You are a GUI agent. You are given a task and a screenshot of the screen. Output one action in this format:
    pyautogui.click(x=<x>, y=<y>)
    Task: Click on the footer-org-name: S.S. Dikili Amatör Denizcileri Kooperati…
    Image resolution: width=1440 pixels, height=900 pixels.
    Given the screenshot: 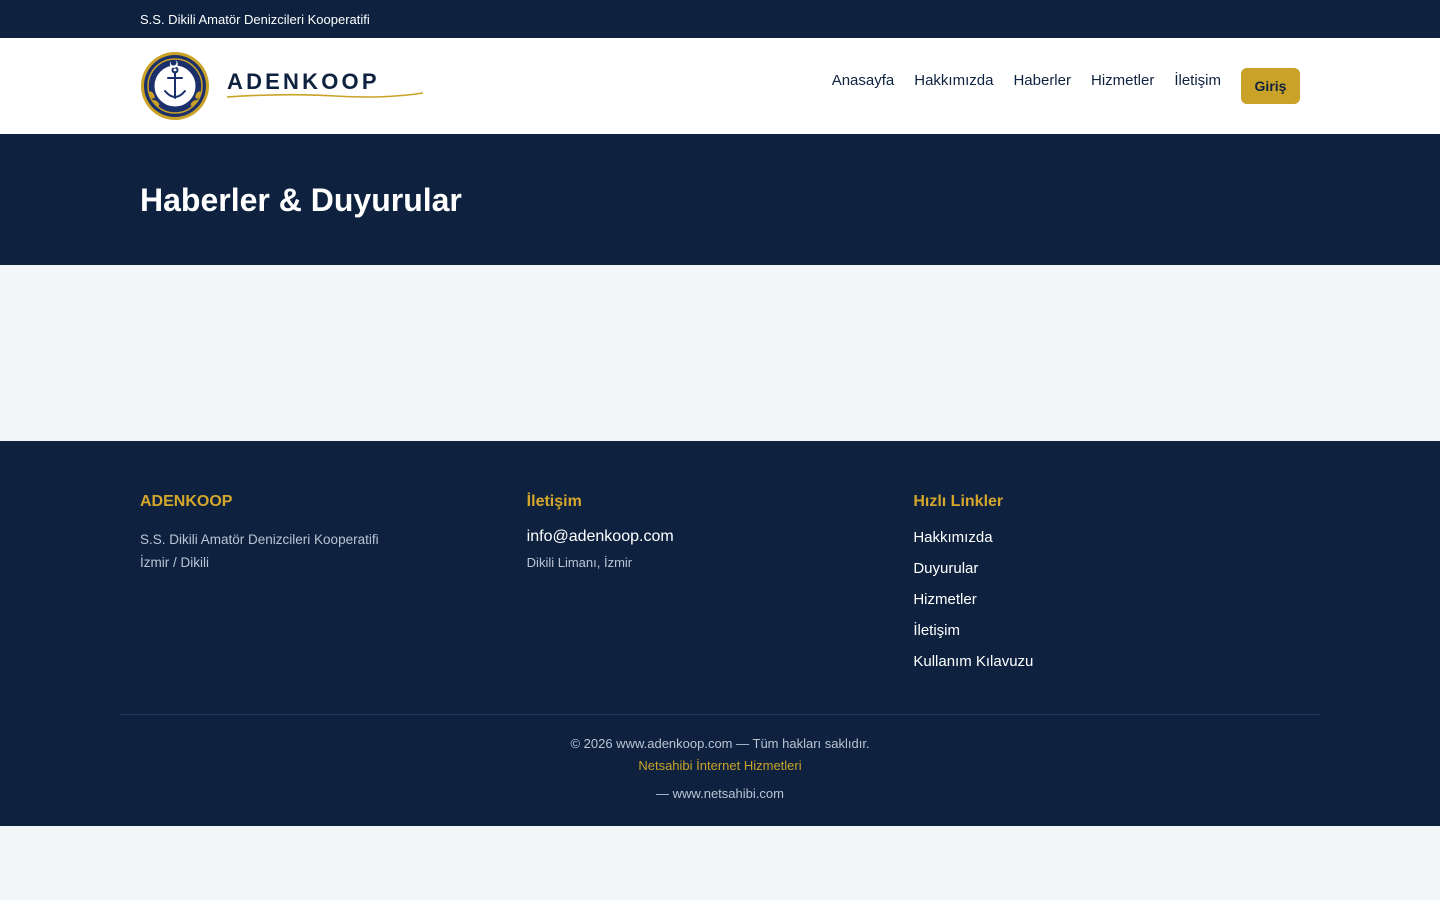 What is the action you would take?
    pyautogui.click(x=259, y=539)
    